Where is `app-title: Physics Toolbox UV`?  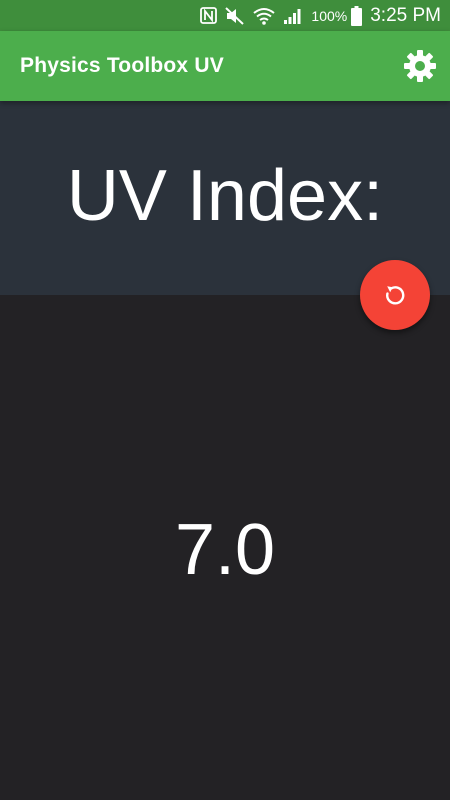 app-title: Physics Toolbox UV is located at coordinates (122, 65).